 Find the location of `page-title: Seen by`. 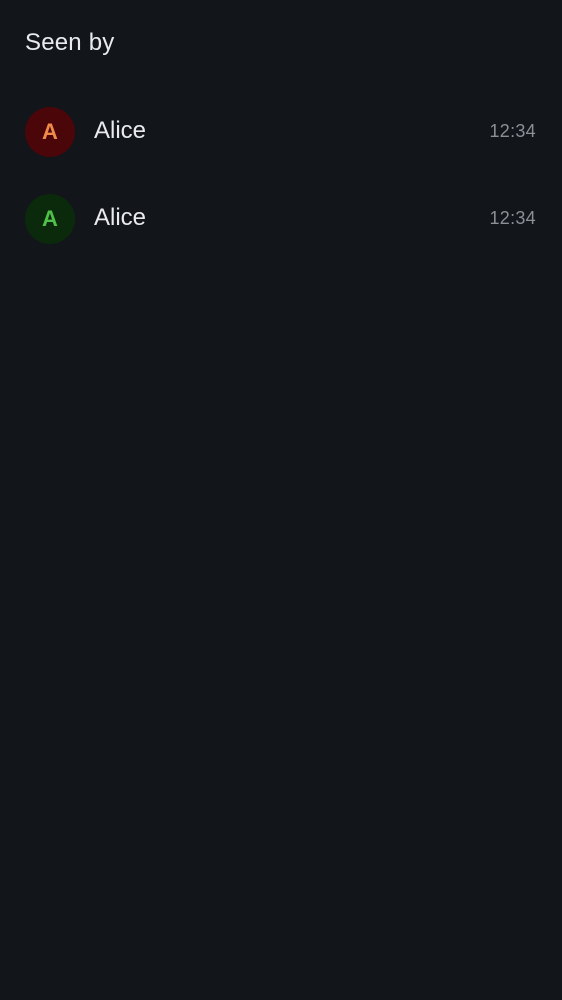

page-title: Seen by is located at coordinates (70, 42).